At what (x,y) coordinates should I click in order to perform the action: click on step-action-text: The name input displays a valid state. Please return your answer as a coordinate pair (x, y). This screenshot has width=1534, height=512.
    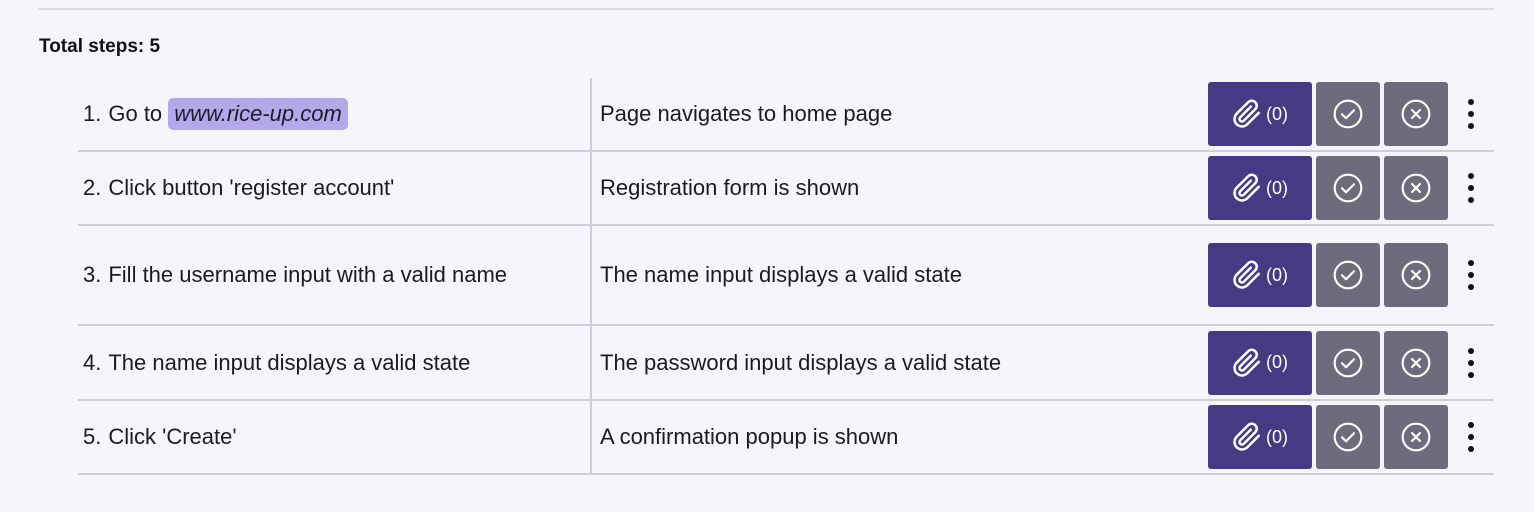
    Looking at the image, I should click on (289, 362).